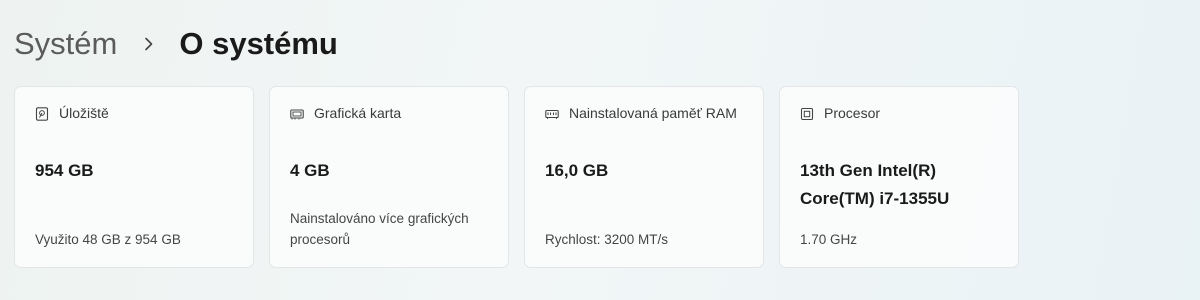 Image resolution: width=1200 pixels, height=300 pixels. Describe the element at coordinates (829, 239) in the screenshot. I see `processor-card-detail: 1.70 GHz` at that location.